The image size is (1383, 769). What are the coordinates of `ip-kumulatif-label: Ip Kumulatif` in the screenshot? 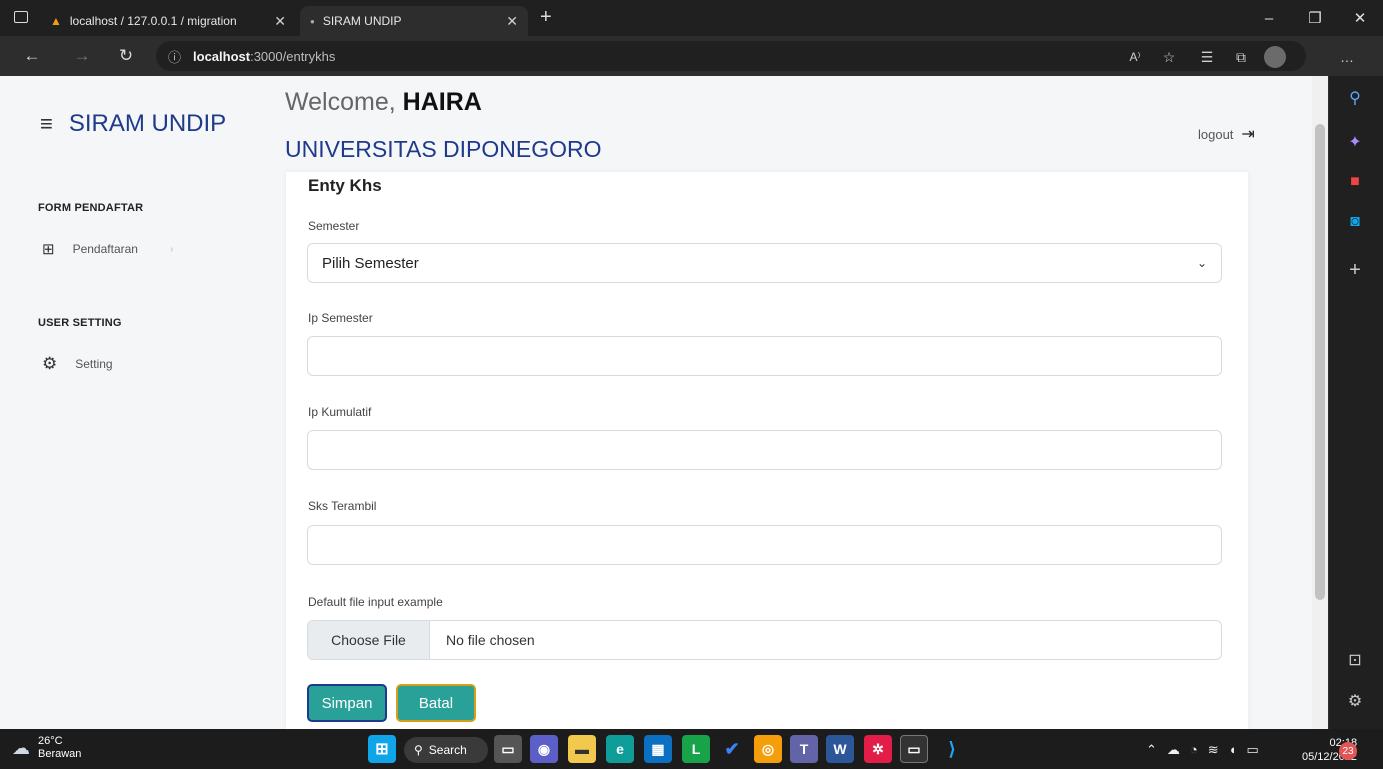 It's located at (340, 412).